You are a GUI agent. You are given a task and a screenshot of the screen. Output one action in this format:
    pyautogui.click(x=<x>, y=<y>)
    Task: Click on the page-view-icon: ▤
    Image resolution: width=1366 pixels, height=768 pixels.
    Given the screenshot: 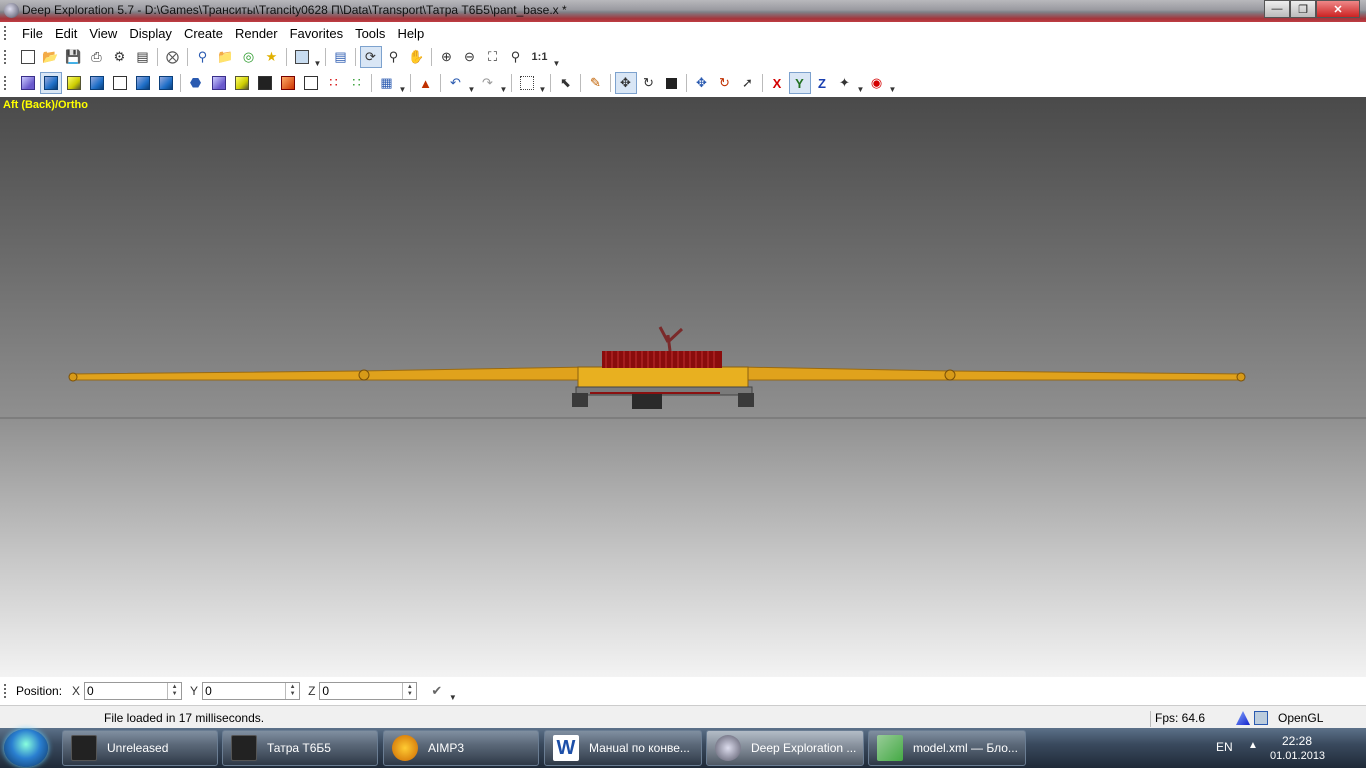 What is the action you would take?
    pyautogui.click(x=341, y=57)
    